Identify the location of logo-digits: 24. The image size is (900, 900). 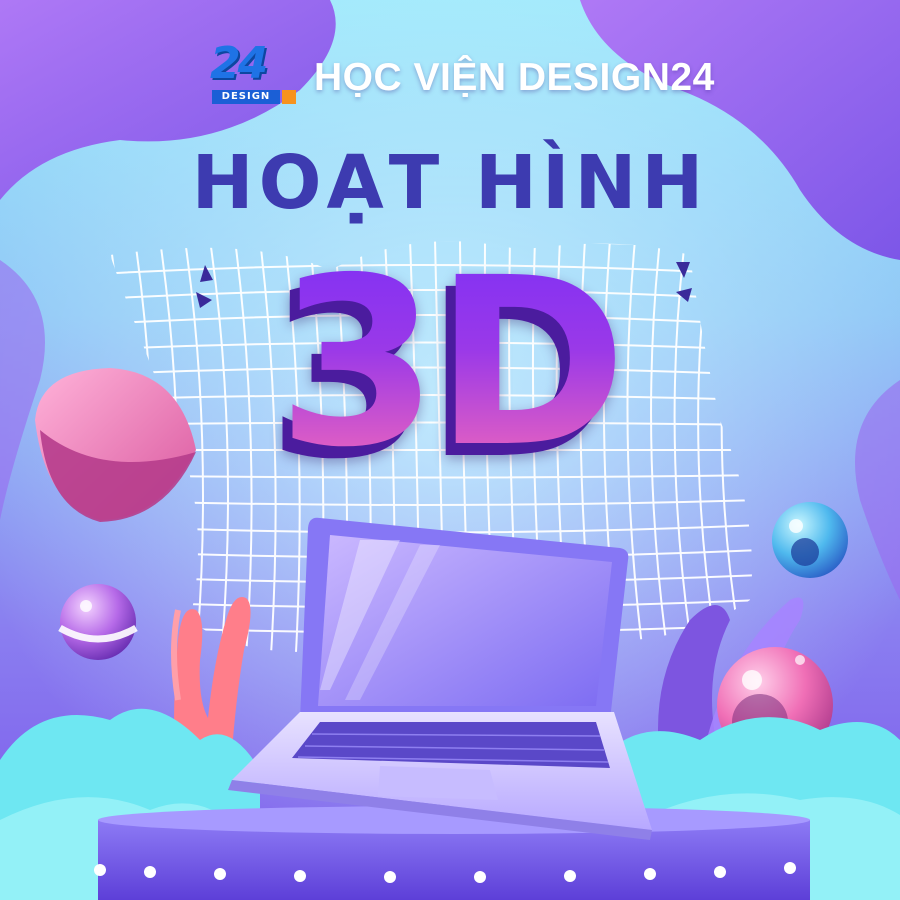
(239, 63).